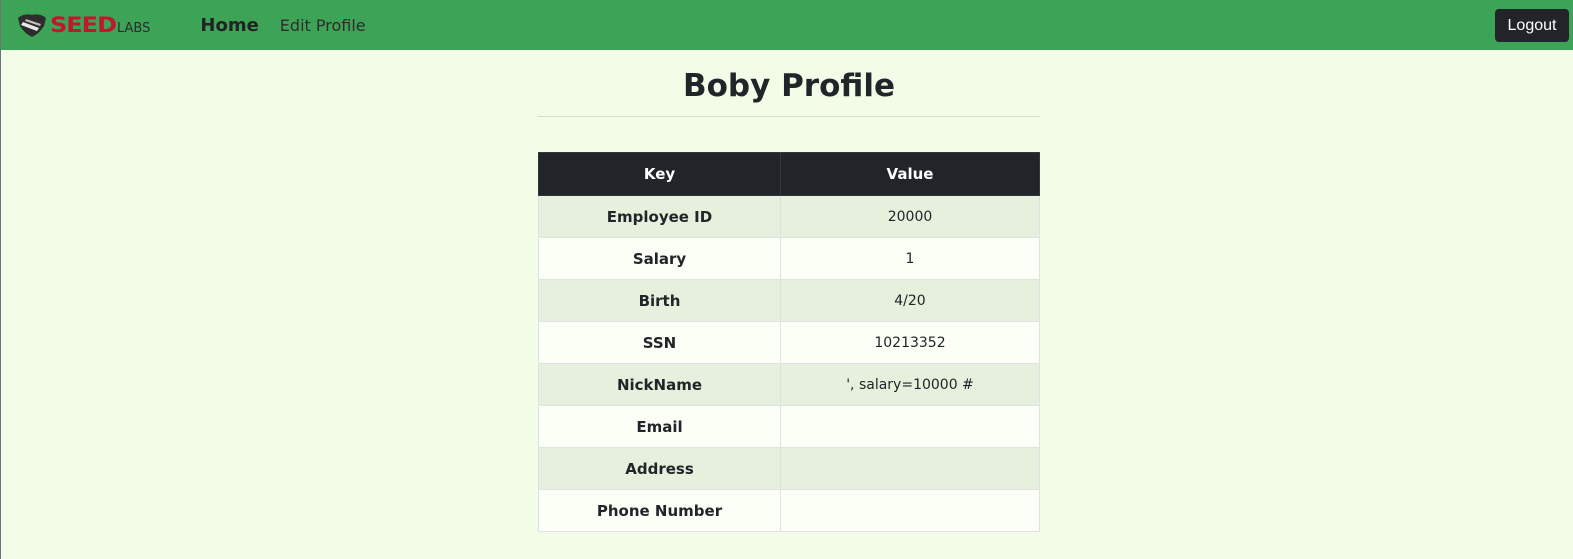  Describe the element at coordinates (32, 25) in the screenshot. I see `seedlabs-shield-icon` at that location.